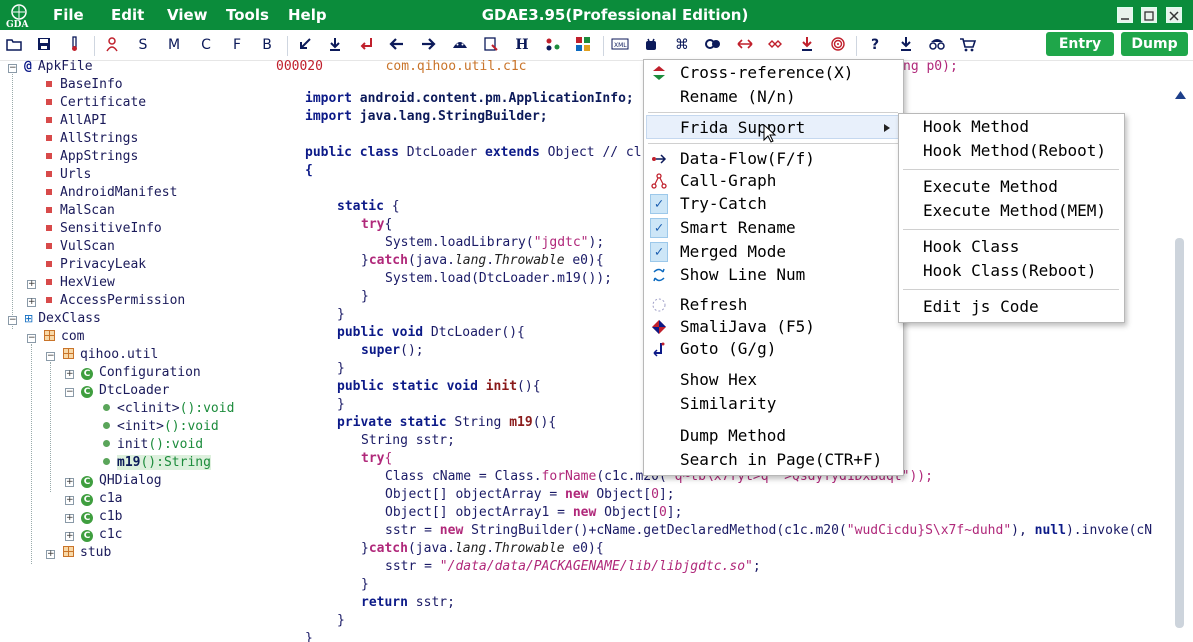  Describe the element at coordinates (111, 193) in the screenshot. I see `tree-item-androidmanifest: AndroidManifest` at that location.